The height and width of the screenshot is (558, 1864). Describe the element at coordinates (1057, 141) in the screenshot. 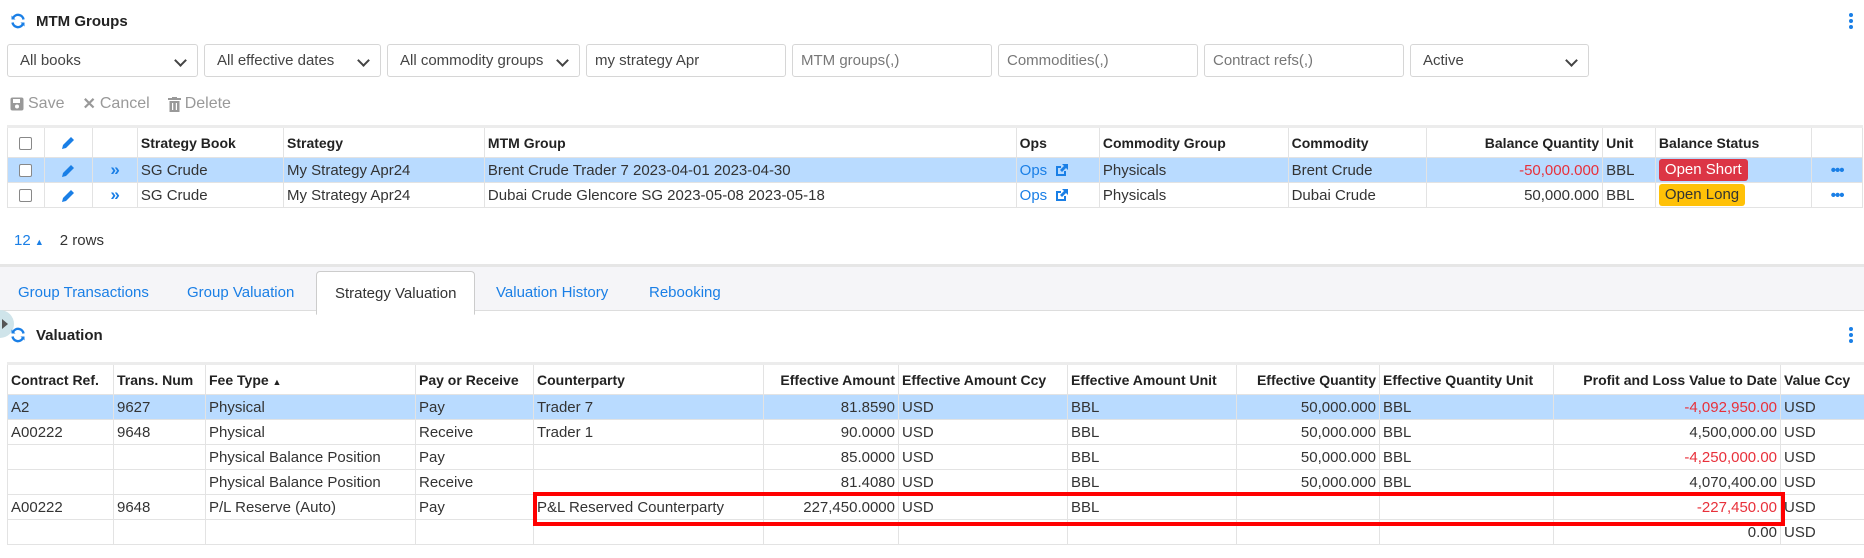

I see `col-ops: Ops` at that location.